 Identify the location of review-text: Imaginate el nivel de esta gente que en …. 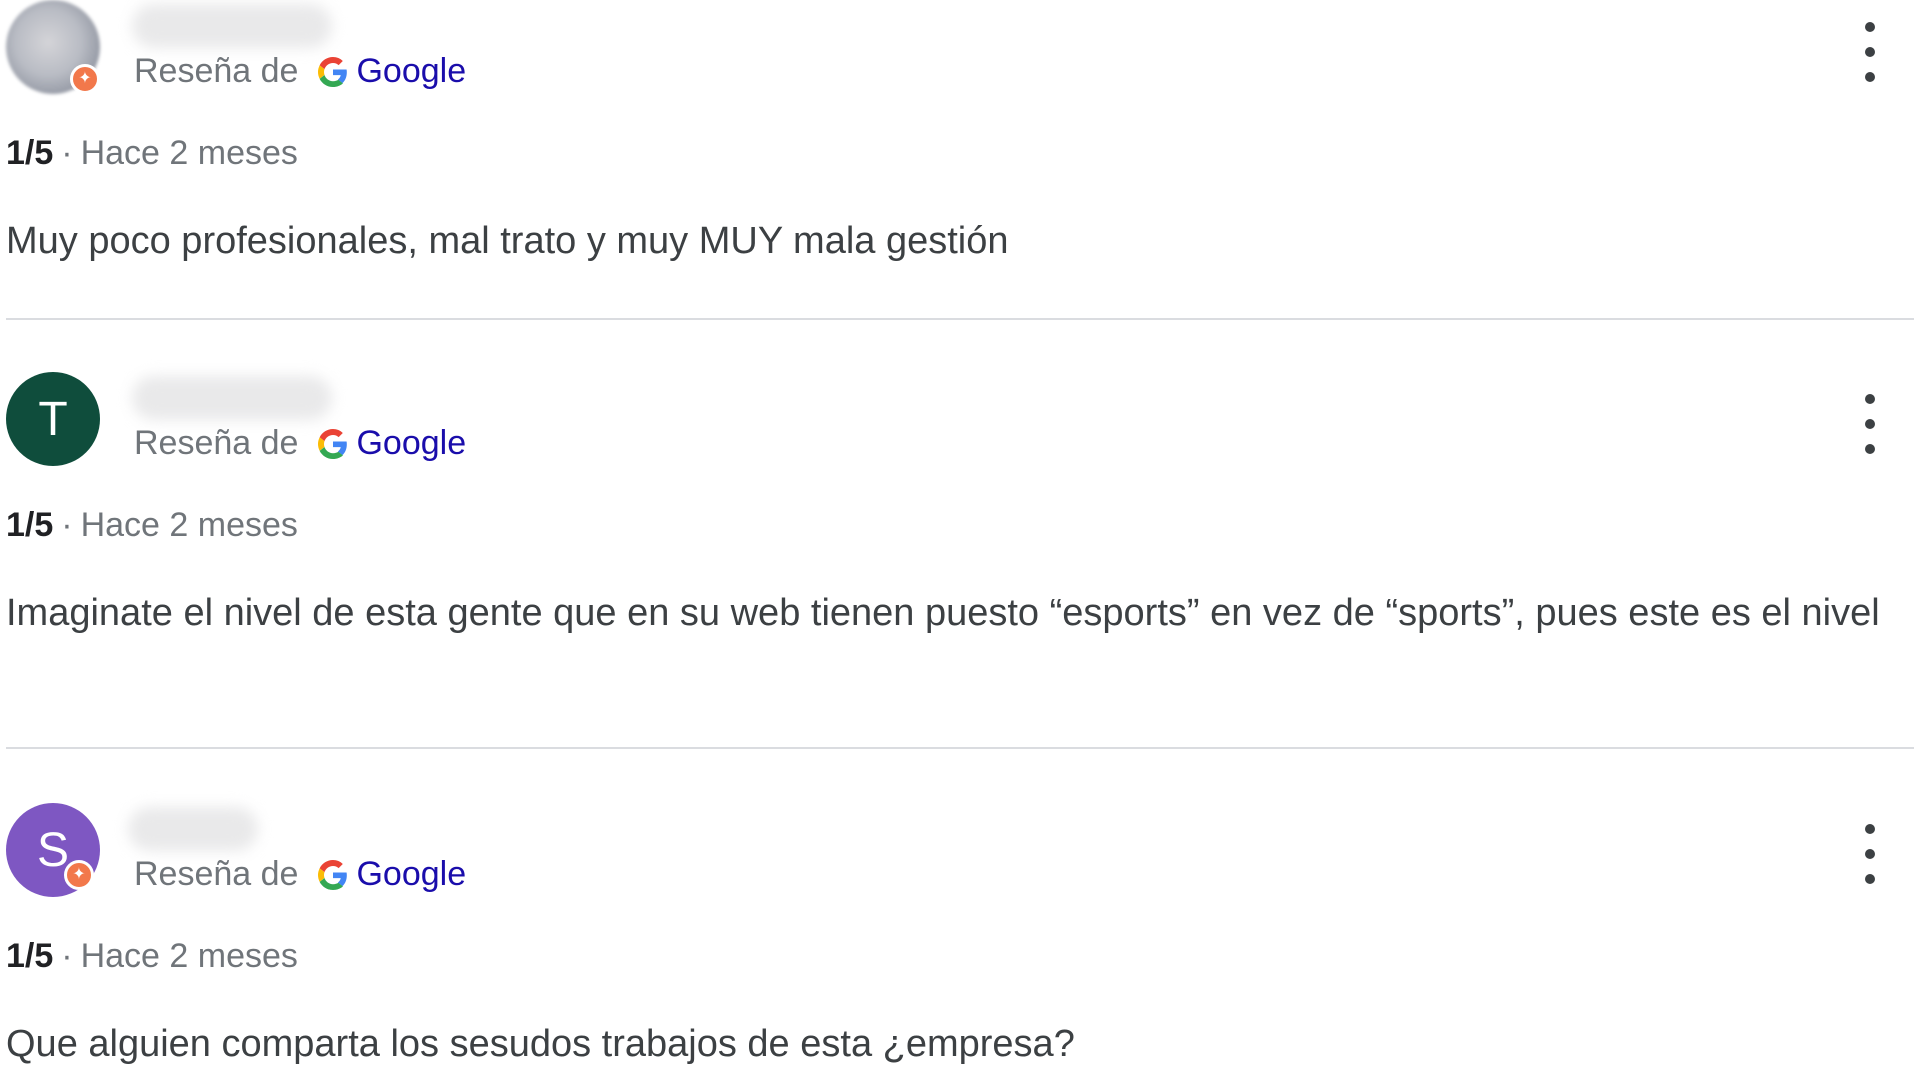
(943, 613).